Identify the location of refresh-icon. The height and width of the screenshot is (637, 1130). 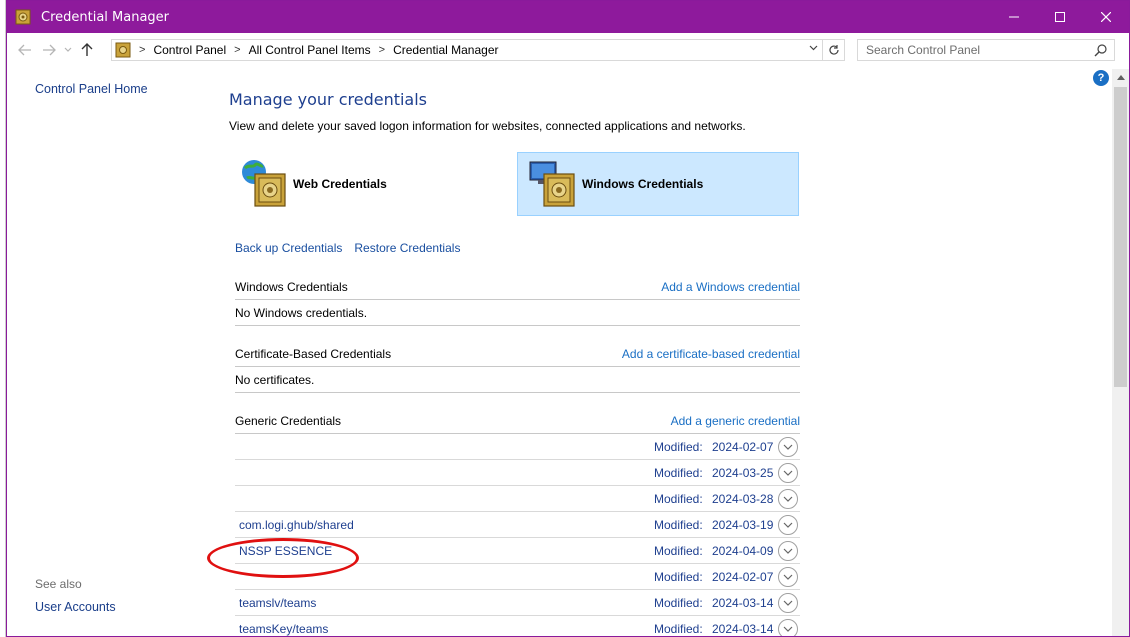
(833, 50).